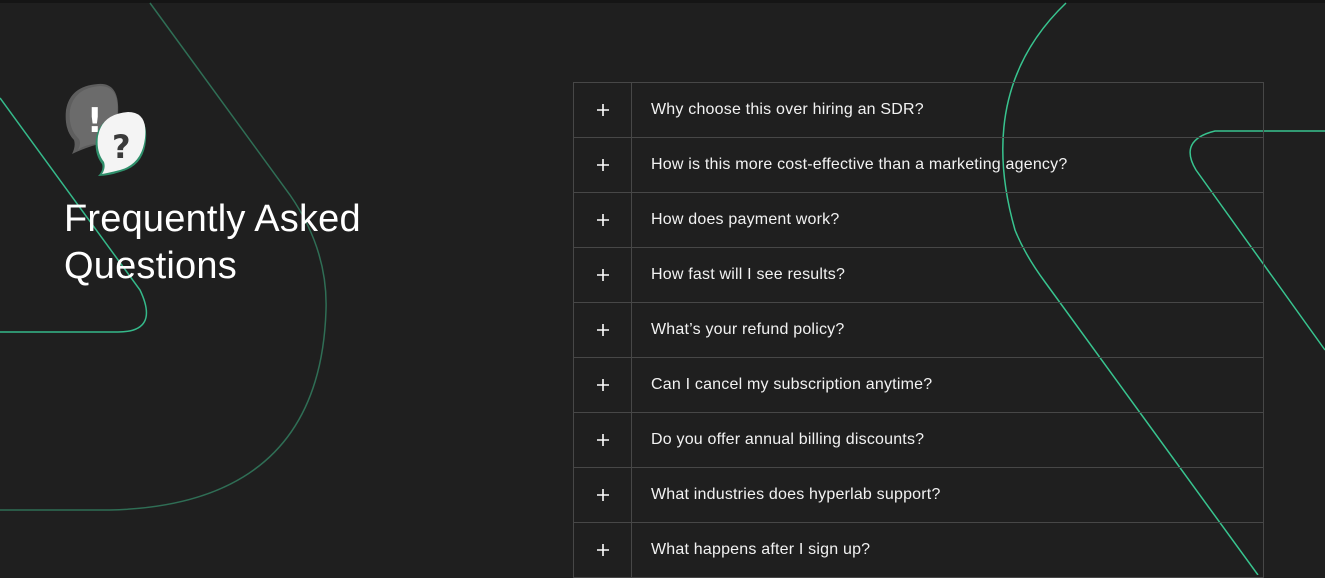  I want to click on faq-item: What industries does hyperlab support?, so click(918, 495).